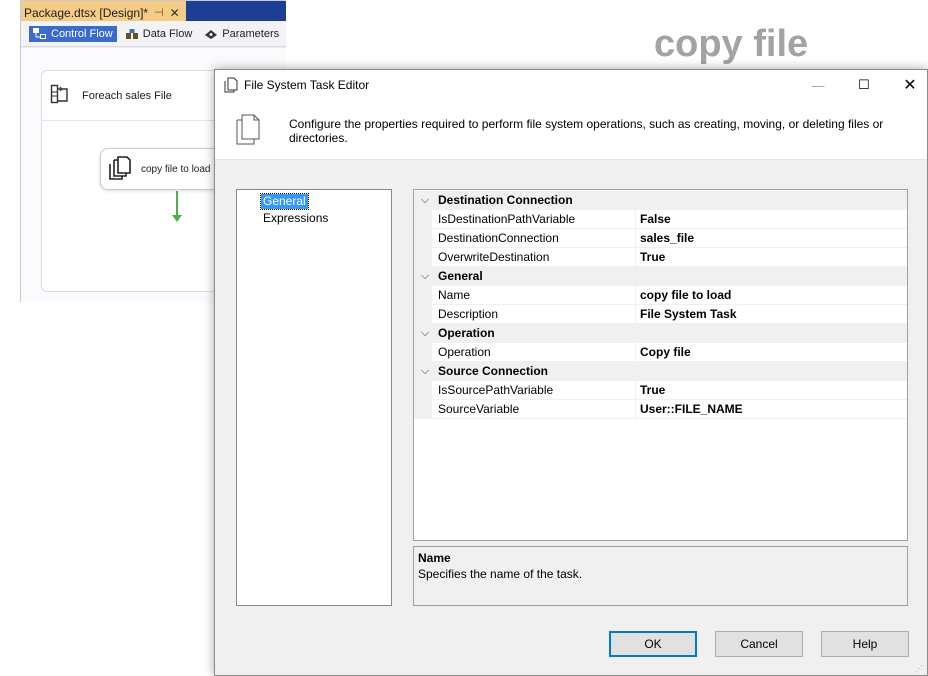 The height and width of the screenshot is (676, 928). I want to click on help-button: Help, so click(865, 644).